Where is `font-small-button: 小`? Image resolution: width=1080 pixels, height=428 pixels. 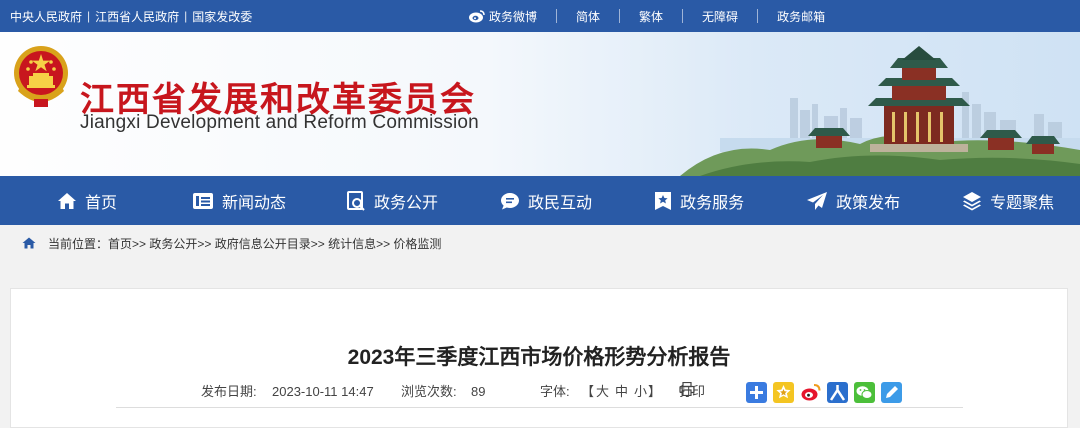 font-small-button: 小 is located at coordinates (640, 392).